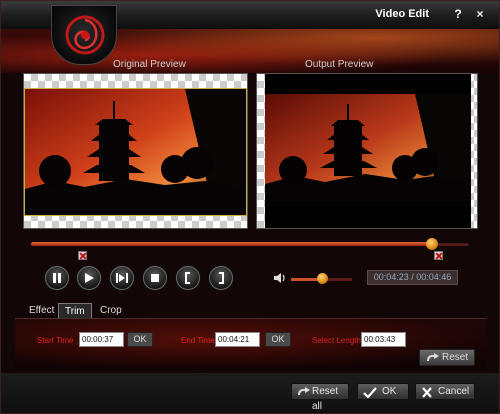 The image size is (500, 414). I want to click on original-preview-label: Original Preview, so click(149, 64).